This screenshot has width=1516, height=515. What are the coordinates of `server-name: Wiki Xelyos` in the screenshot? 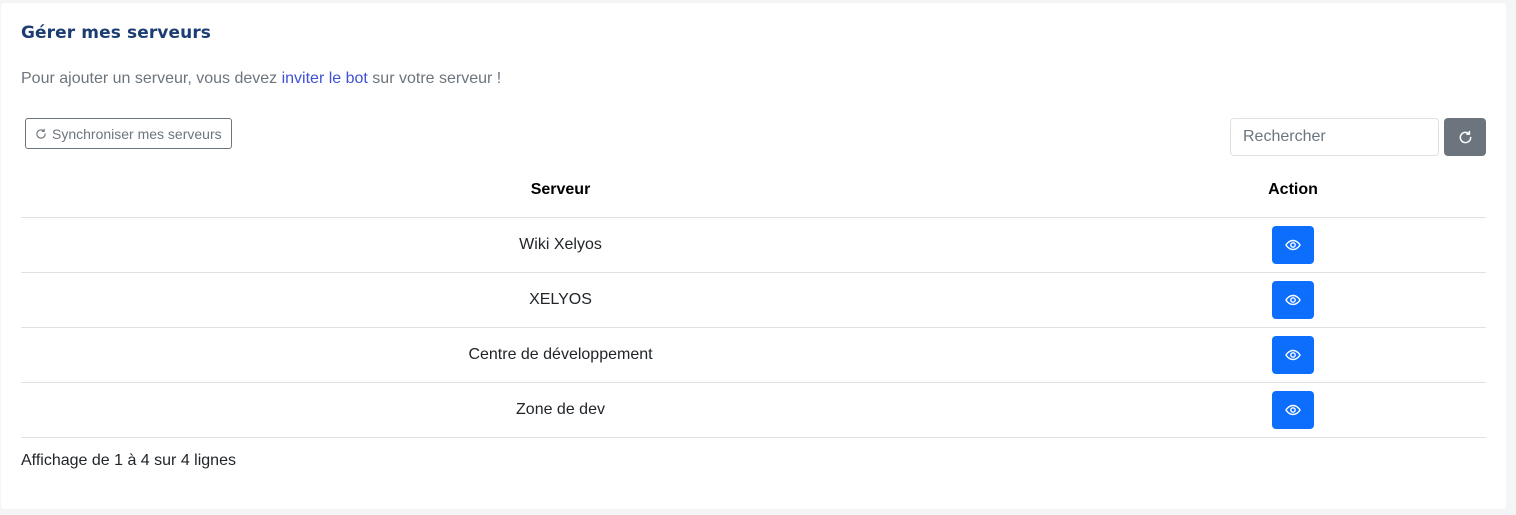 It's located at (560, 245).